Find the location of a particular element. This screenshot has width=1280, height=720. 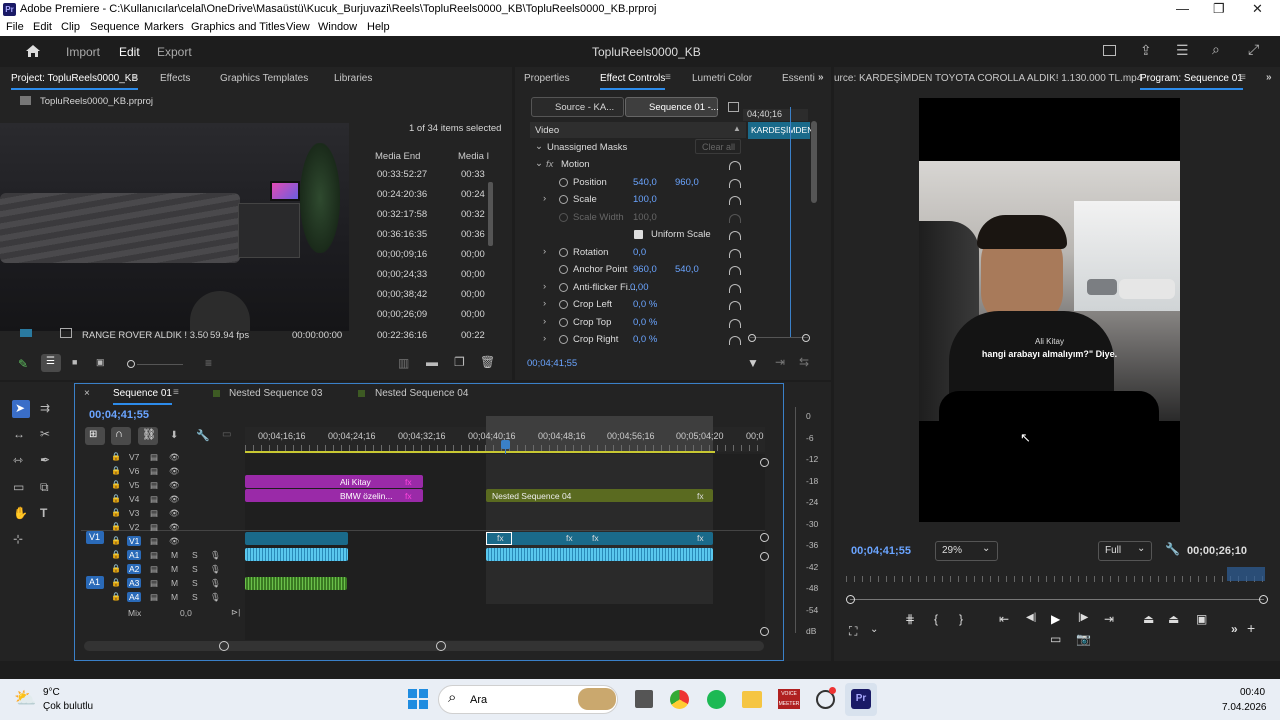

menu-clip: Clip is located at coordinates (70, 27).